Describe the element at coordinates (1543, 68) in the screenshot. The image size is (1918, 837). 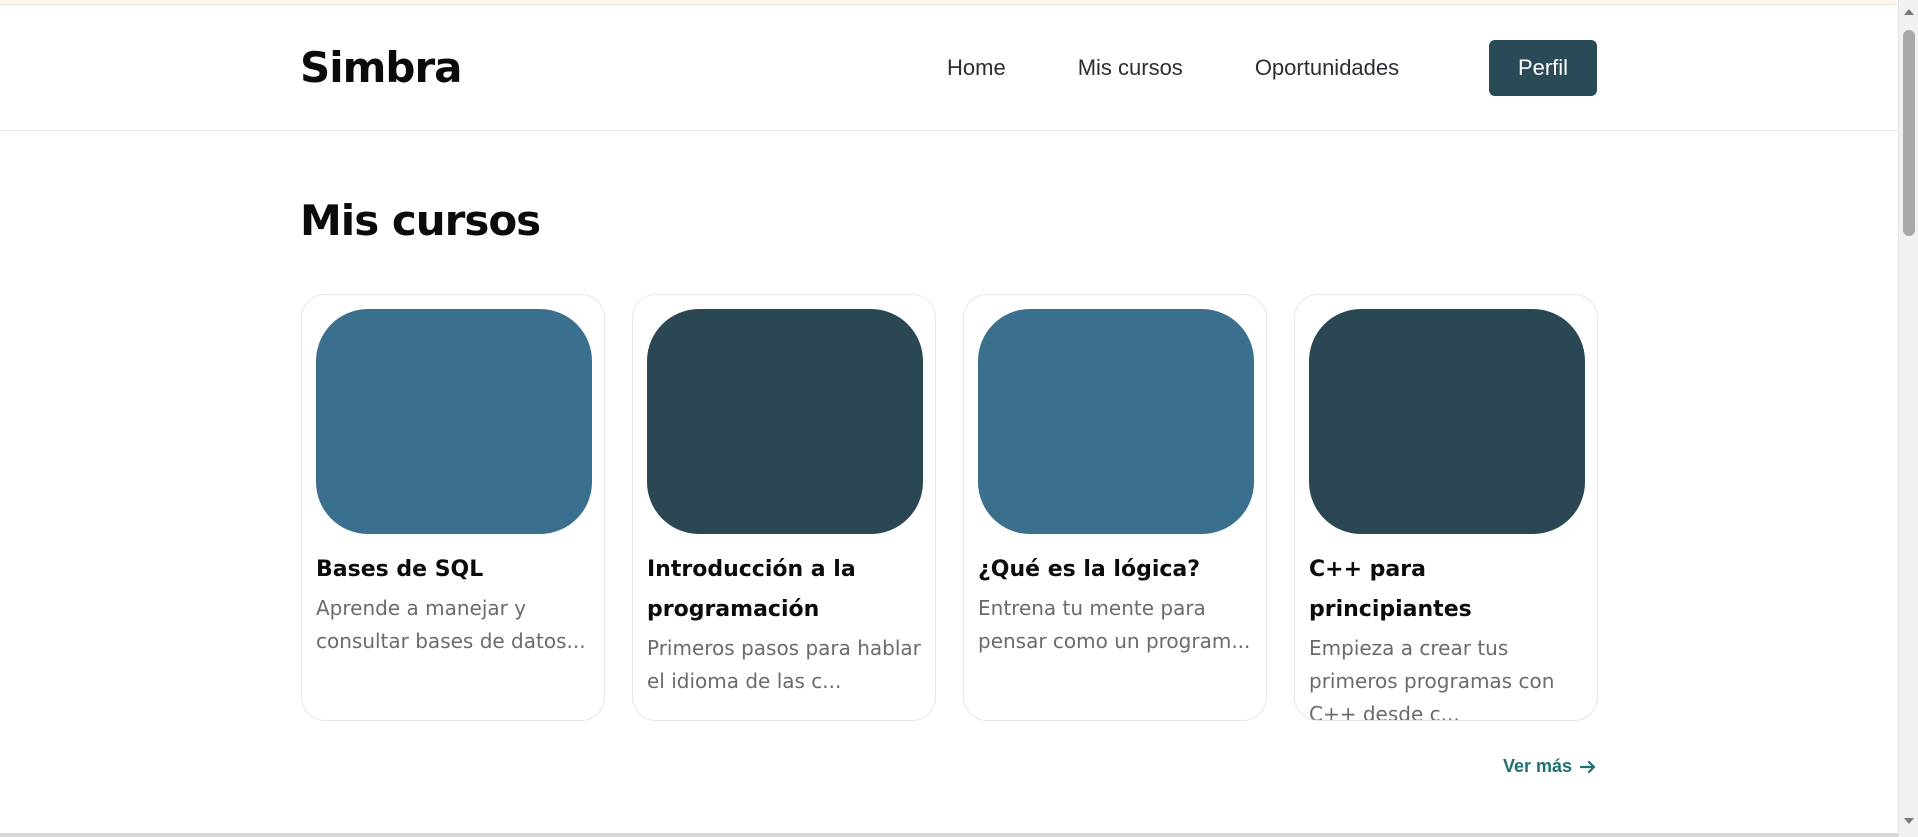
I see `profile-button: Perfil` at that location.